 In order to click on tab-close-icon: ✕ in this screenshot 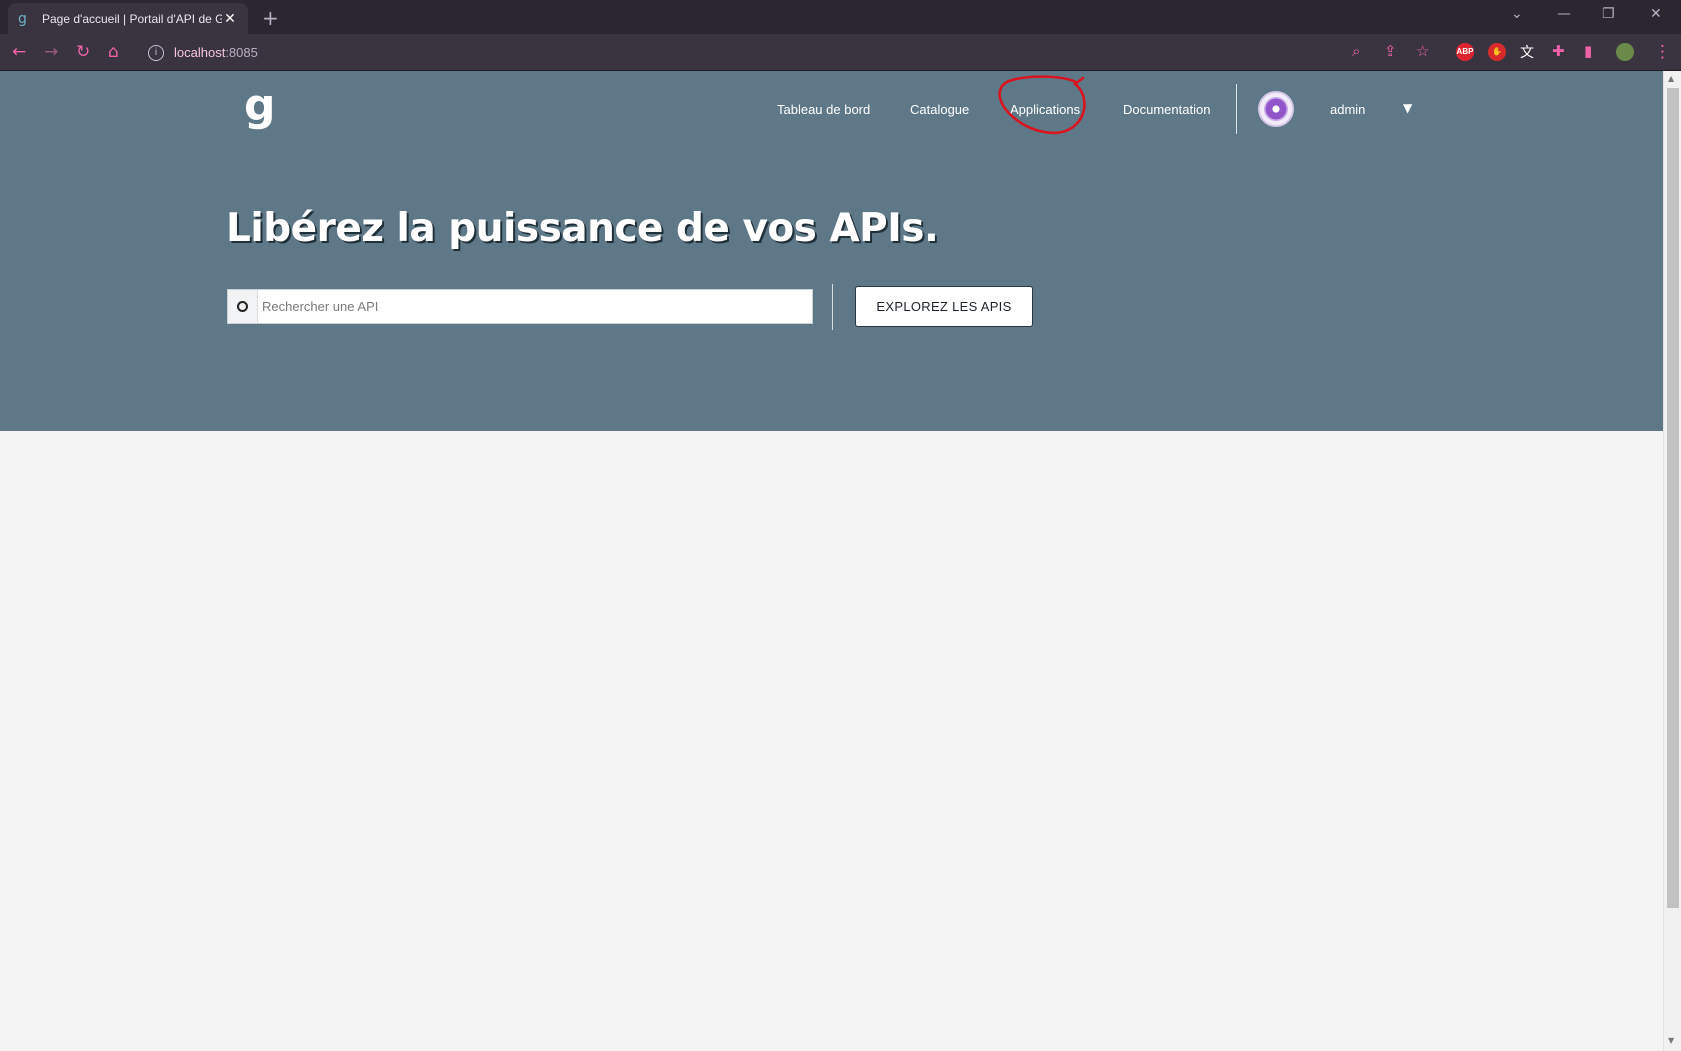, I will do `click(230, 18)`.